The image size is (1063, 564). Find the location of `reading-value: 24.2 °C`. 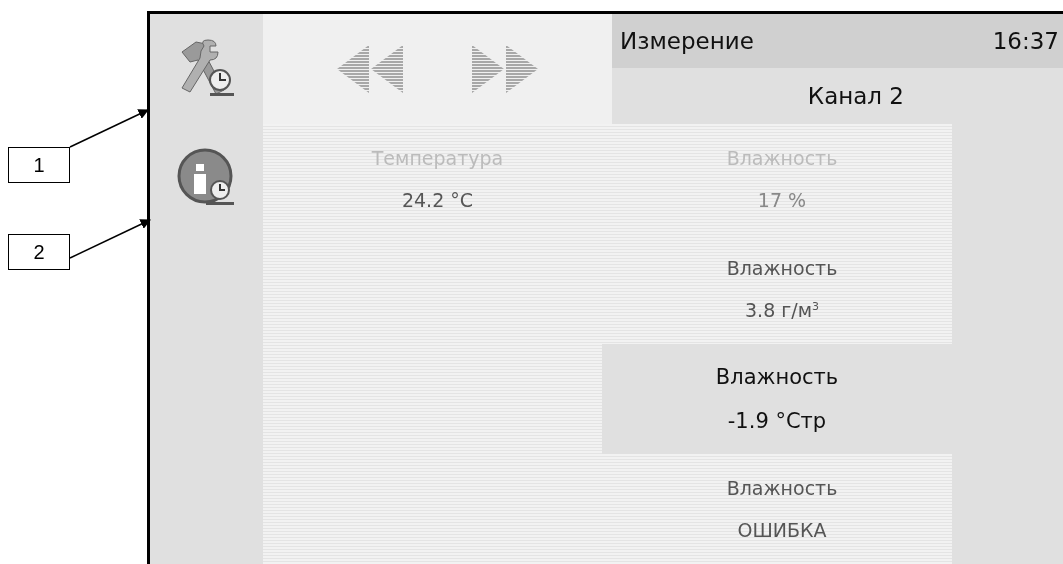

reading-value: 24.2 °C is located at coordinates (437, 200).